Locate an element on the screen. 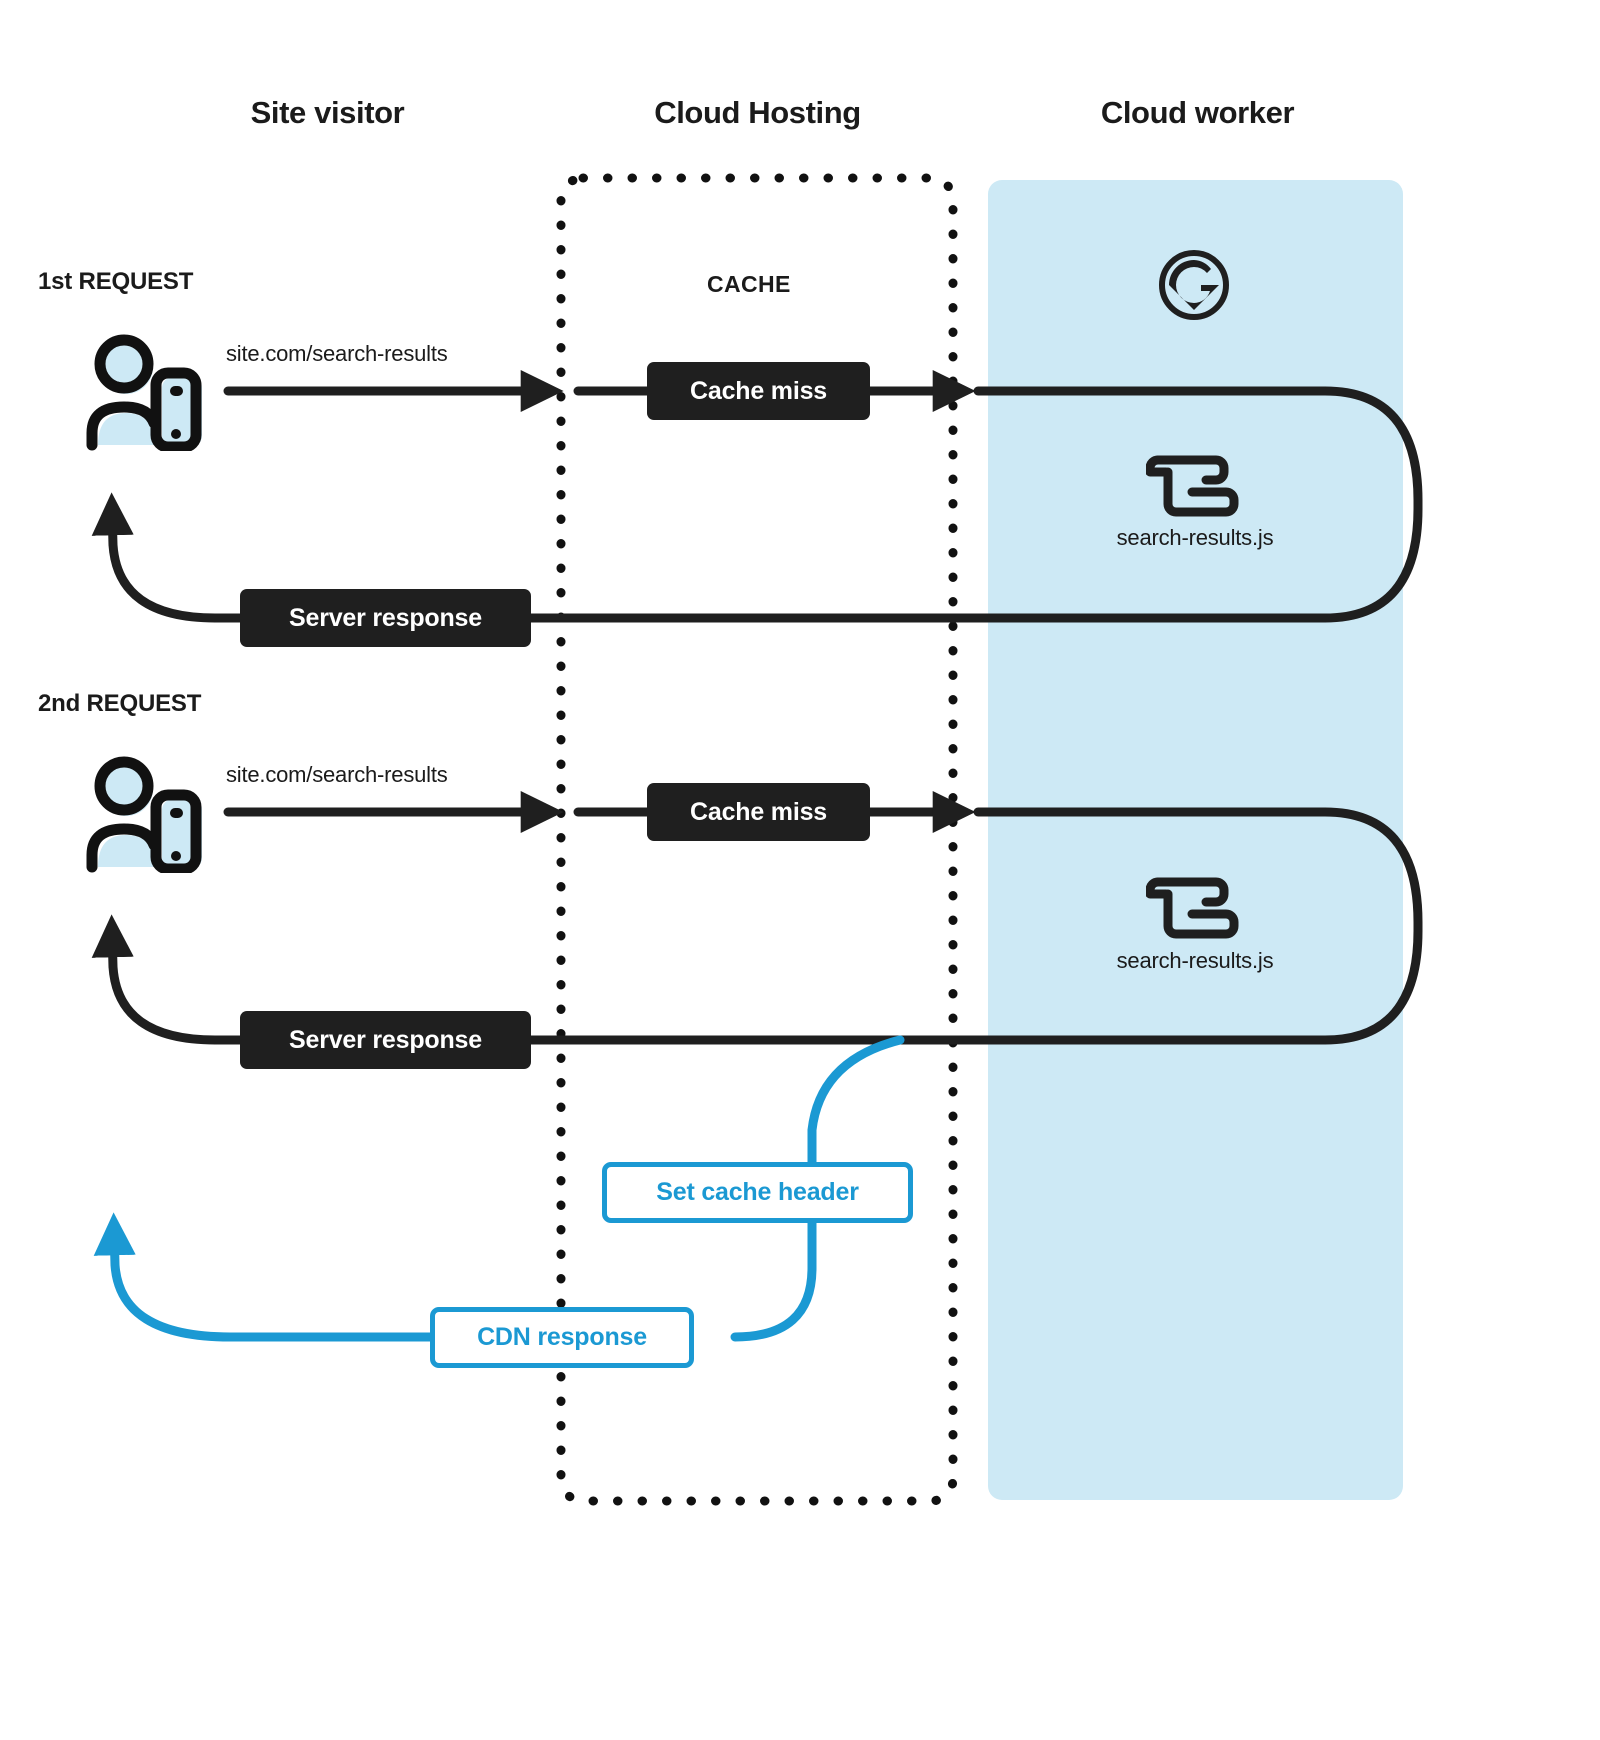 This screenshot has height=1740, width=1600. cache-region-label-first: CACHE is located at coordinates (749, 284).